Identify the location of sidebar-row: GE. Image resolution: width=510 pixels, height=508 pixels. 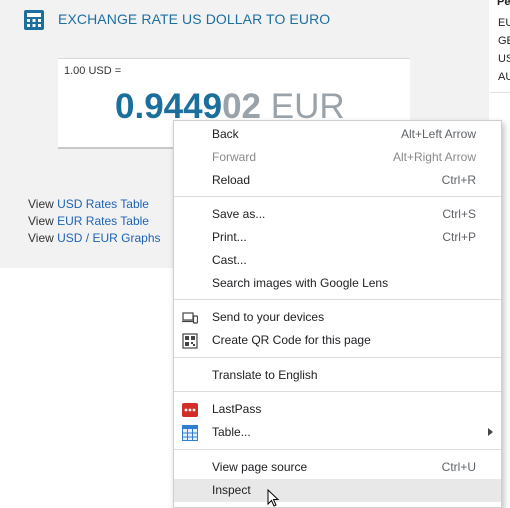
(504, 41).